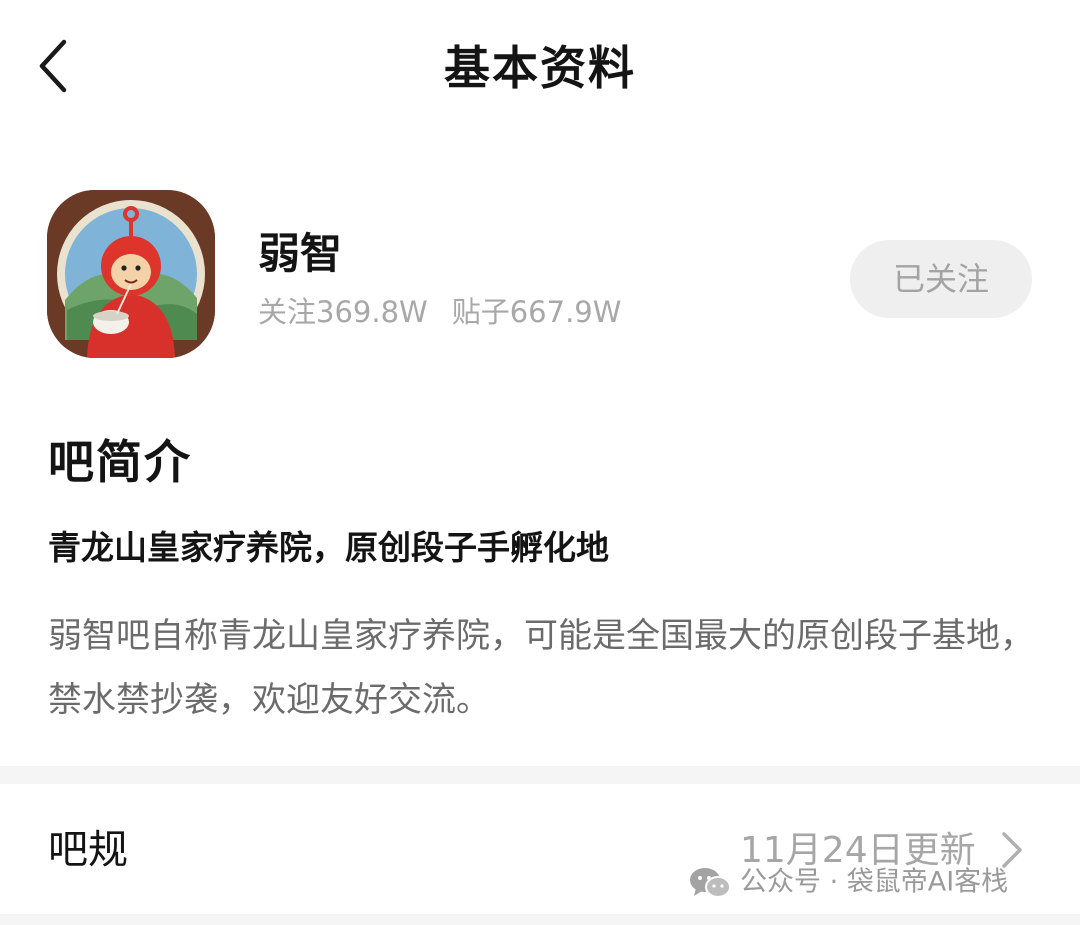 The height and width of the screenshot is (925, 1080). I want to click on wechat-icon, so click(710, 882).